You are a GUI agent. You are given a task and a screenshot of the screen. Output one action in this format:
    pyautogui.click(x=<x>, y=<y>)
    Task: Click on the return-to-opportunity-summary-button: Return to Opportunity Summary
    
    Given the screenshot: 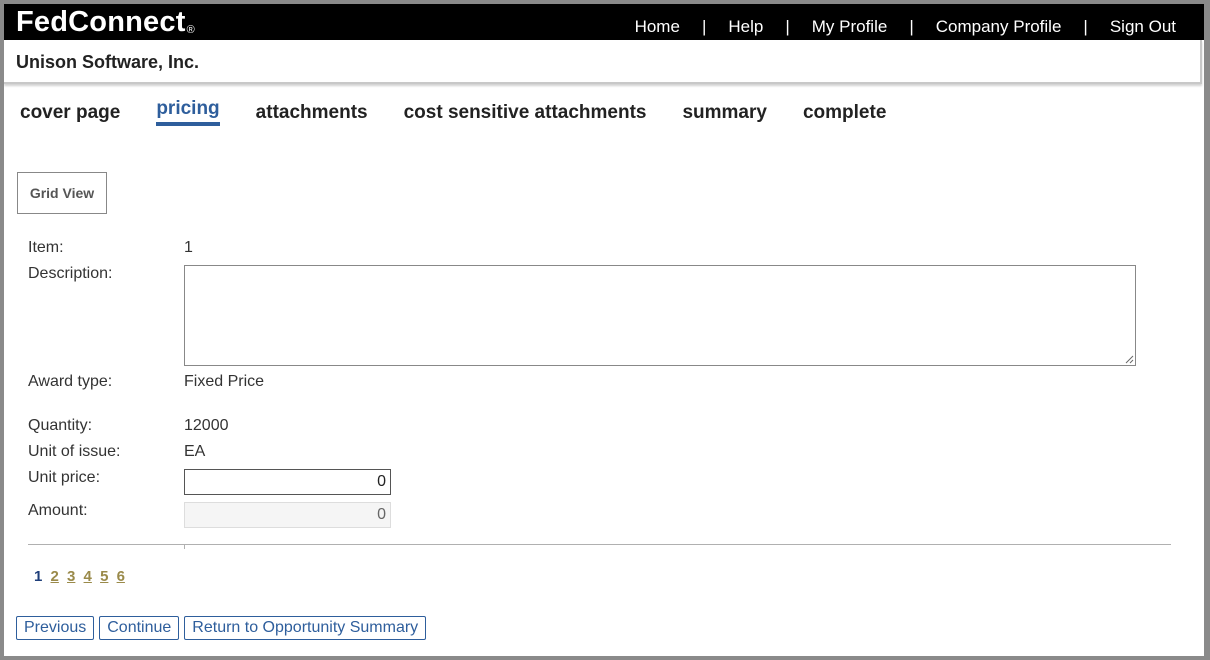 What is the action you would take?
    pyautogui.click(x=305, y=628)
    